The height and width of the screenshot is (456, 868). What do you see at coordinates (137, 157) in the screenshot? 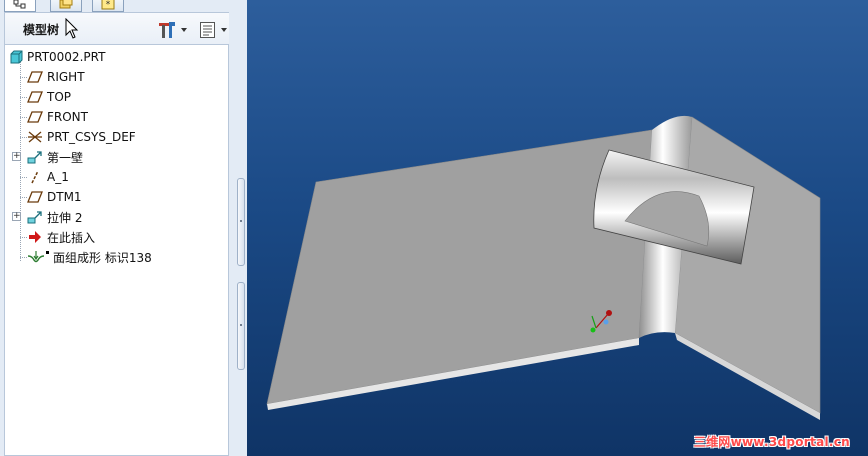
I see `tree-item-first-wall: 第一壁` at bounding box center [137, 157].